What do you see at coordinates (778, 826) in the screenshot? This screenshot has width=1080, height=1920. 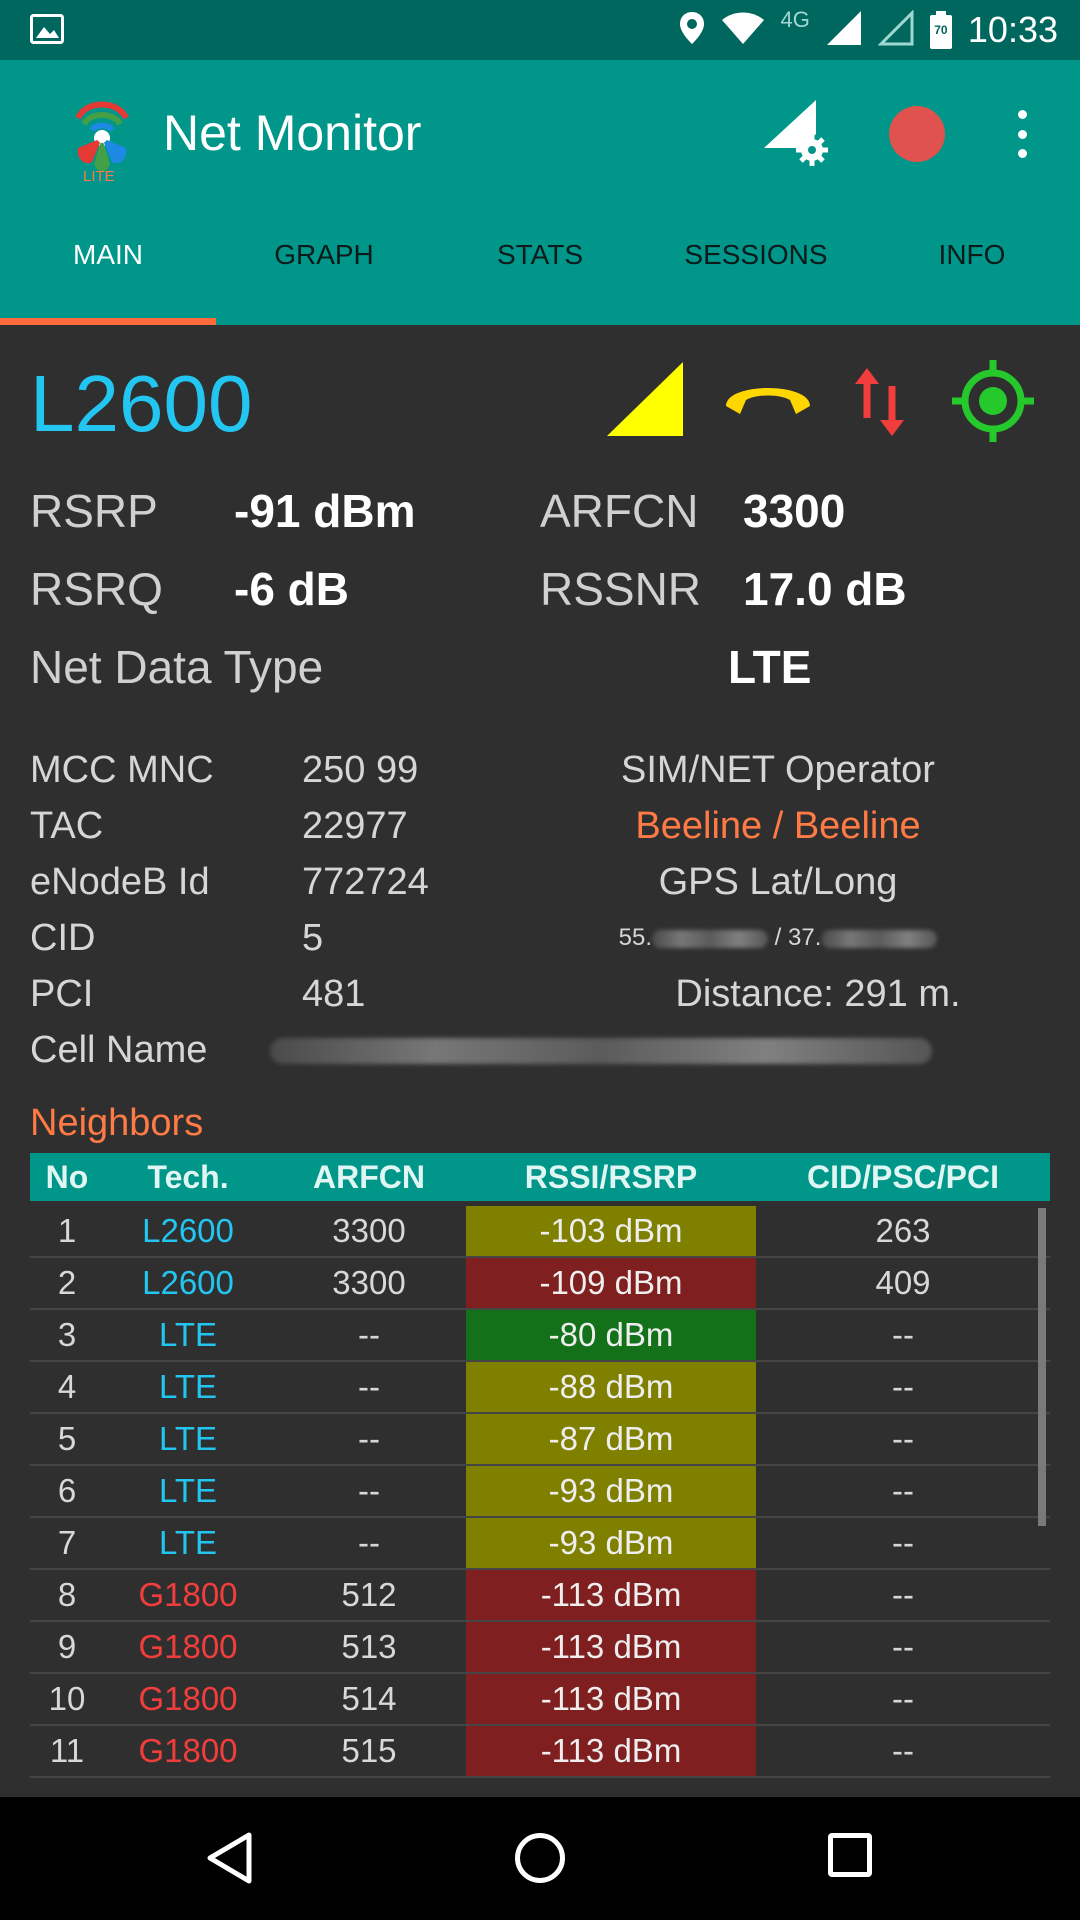 I see `operator-value: Beeline / Beeline` at bounding box center [778, 826].